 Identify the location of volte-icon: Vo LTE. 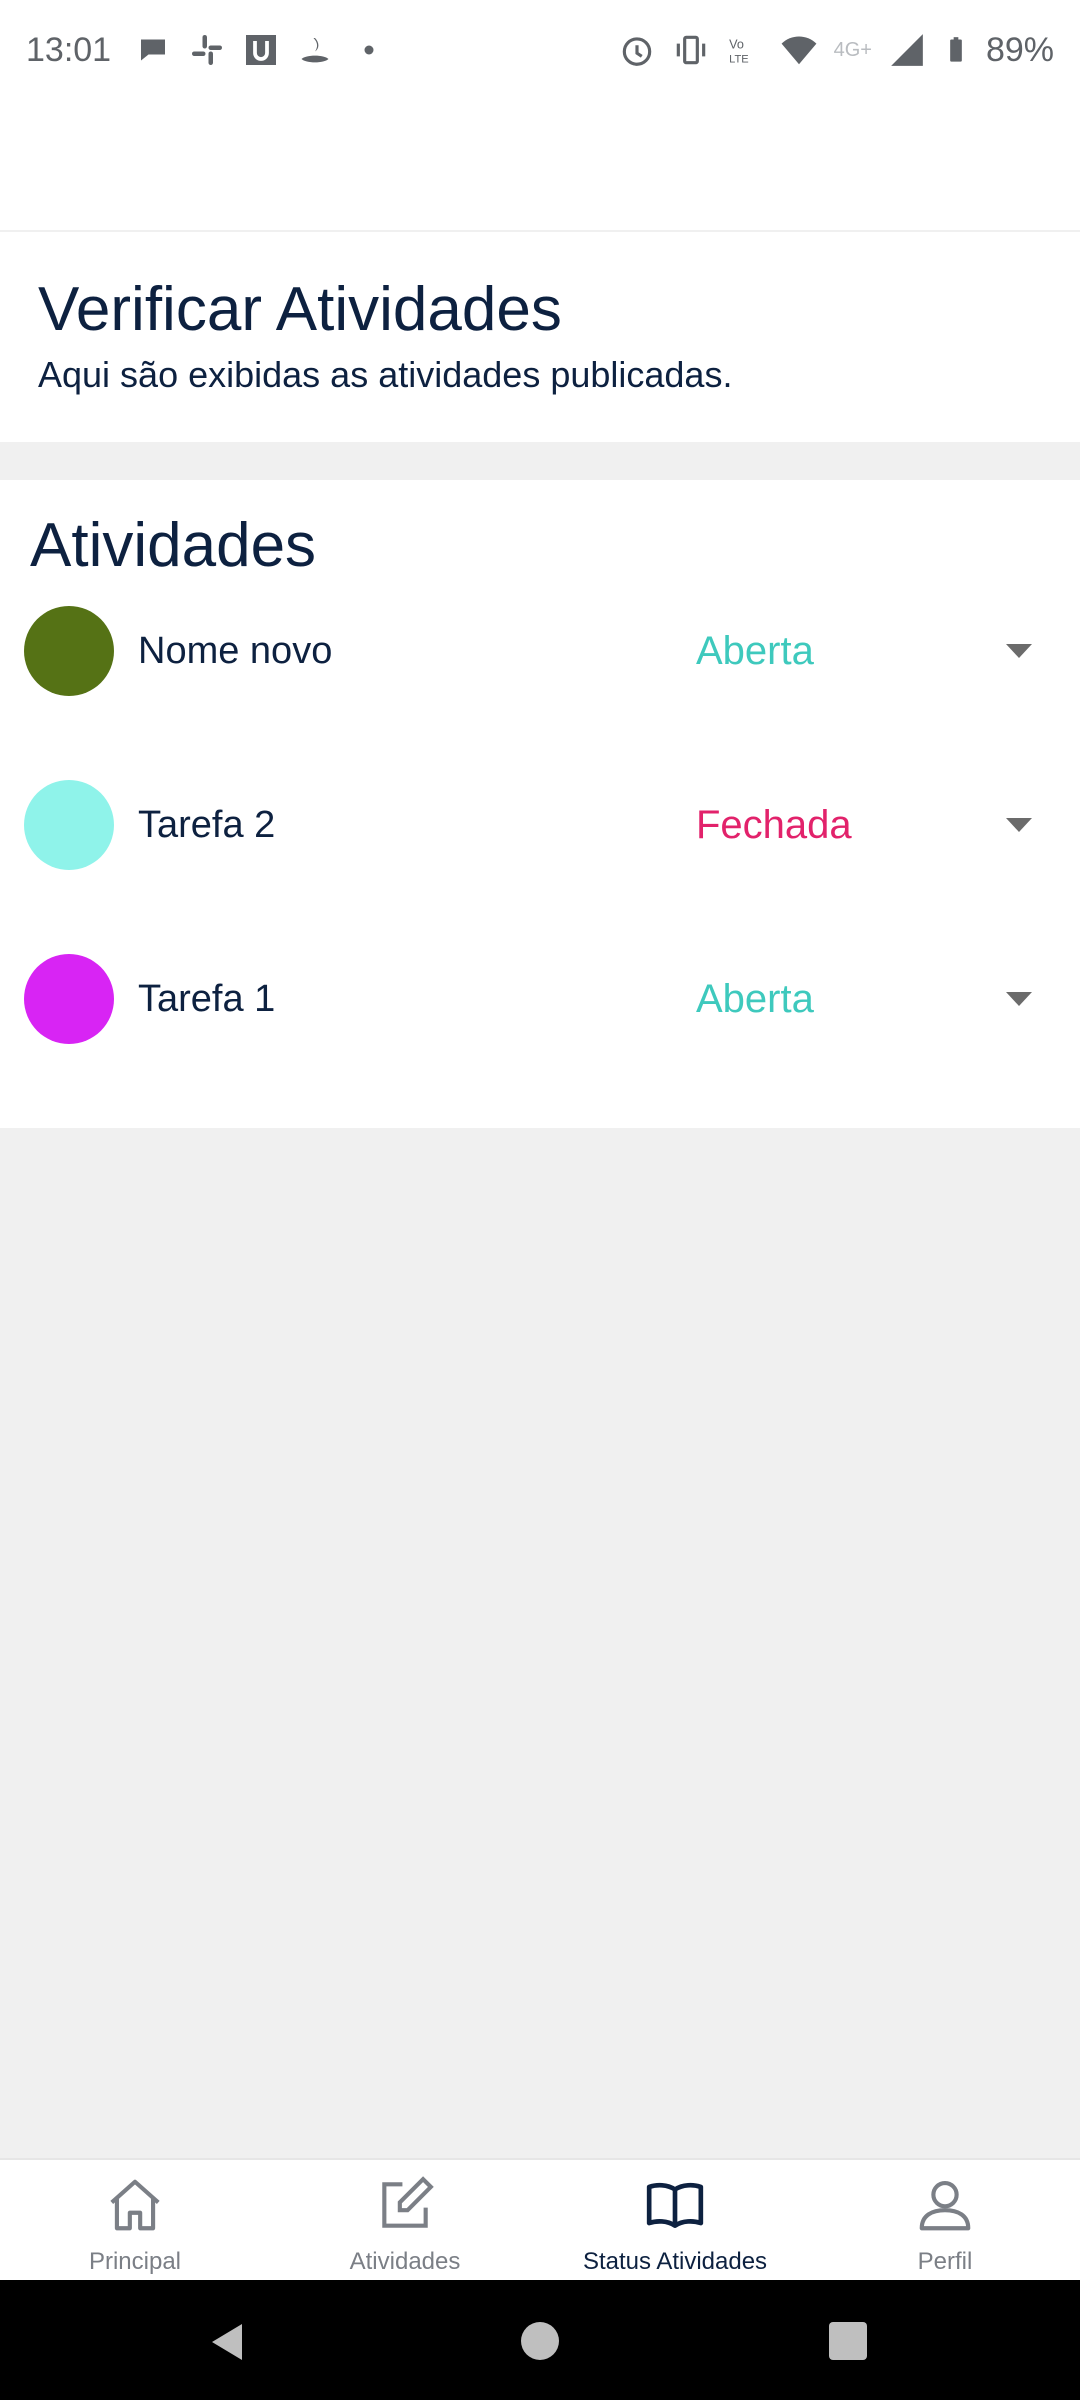
(739, 51).